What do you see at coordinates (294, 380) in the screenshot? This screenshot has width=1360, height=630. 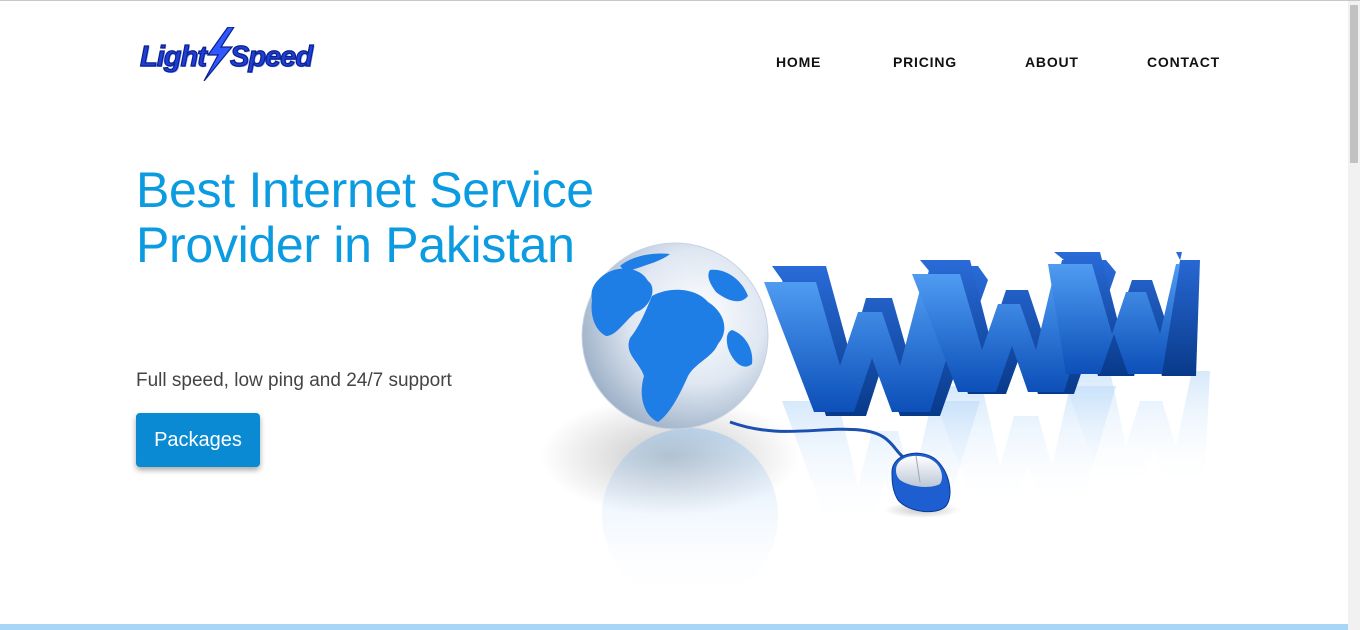 I see `hero-subtitle: Full speed, low ping and 24/7 support` at bounding box center [294, 380].